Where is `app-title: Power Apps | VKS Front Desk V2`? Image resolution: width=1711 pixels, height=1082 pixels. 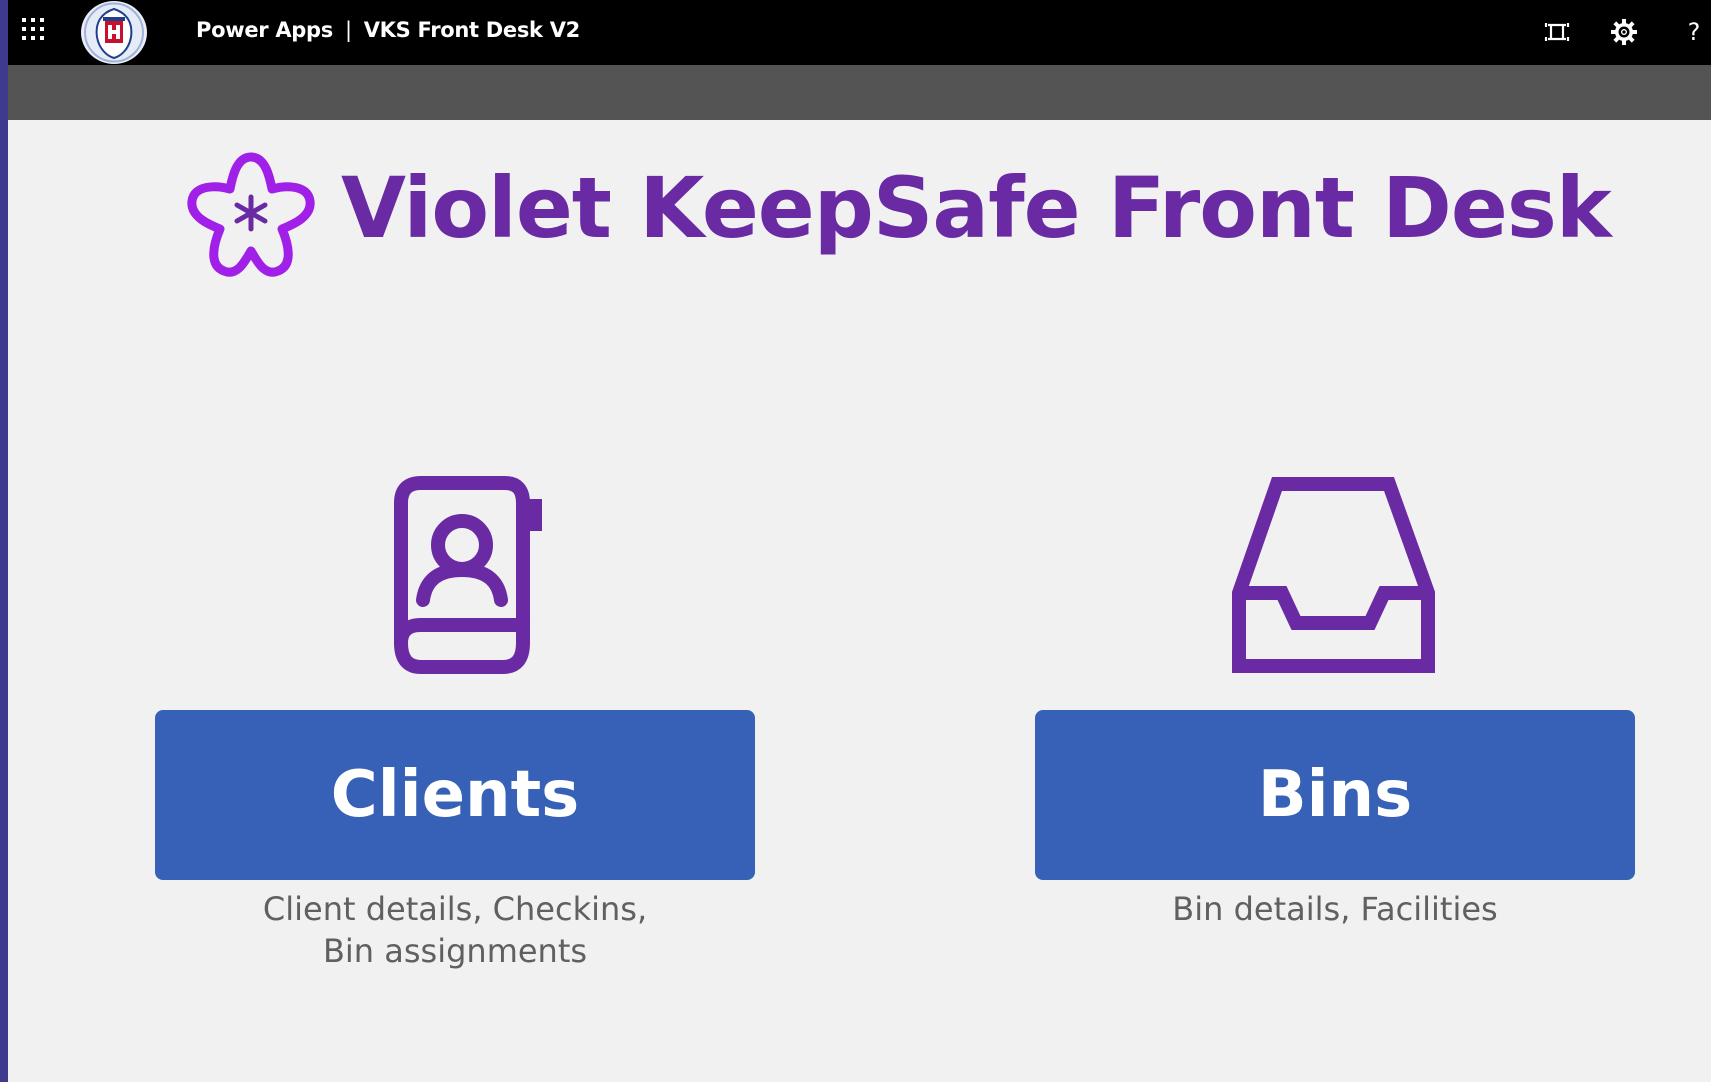 app-title: Power Apps | VKS Front Desk V2 is located at coordinates (388, 30).